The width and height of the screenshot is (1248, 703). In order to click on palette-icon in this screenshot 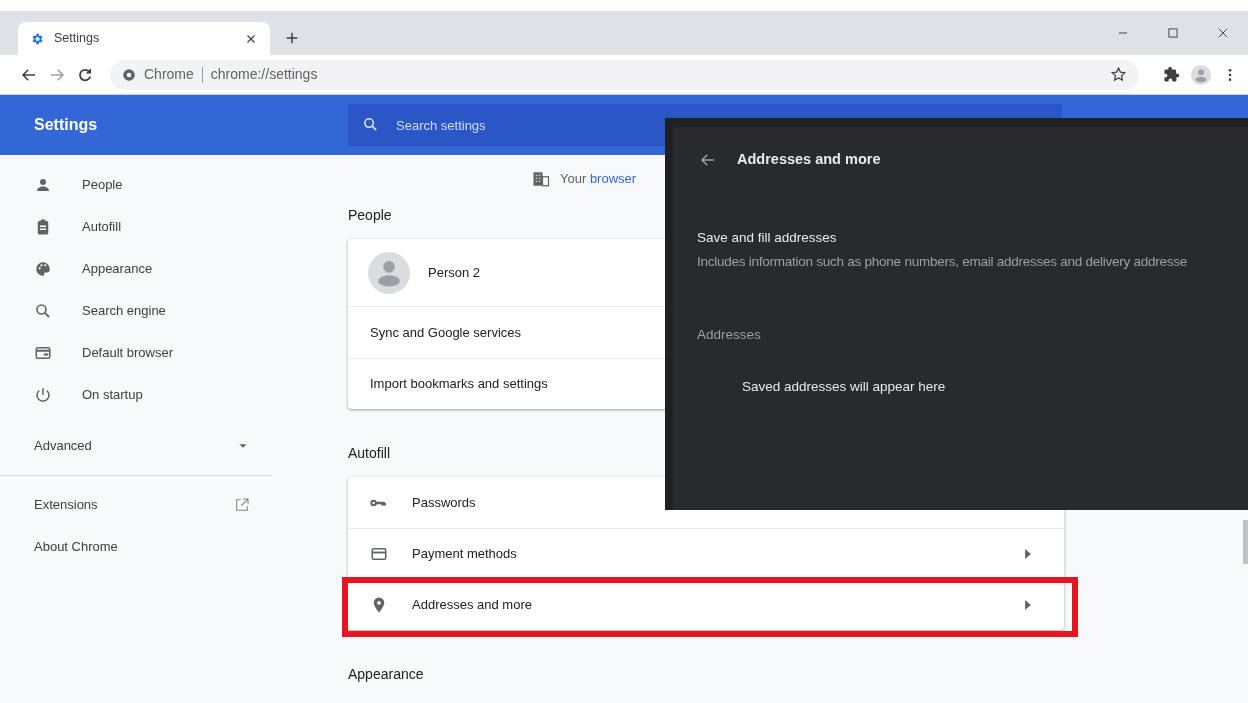, I will do `click(43, 269)`.